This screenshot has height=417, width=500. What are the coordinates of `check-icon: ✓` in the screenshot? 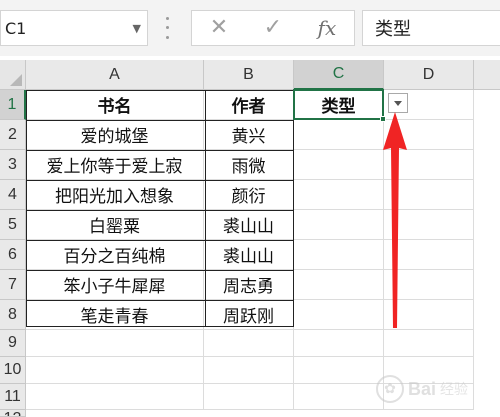 It's located at (273, 28).